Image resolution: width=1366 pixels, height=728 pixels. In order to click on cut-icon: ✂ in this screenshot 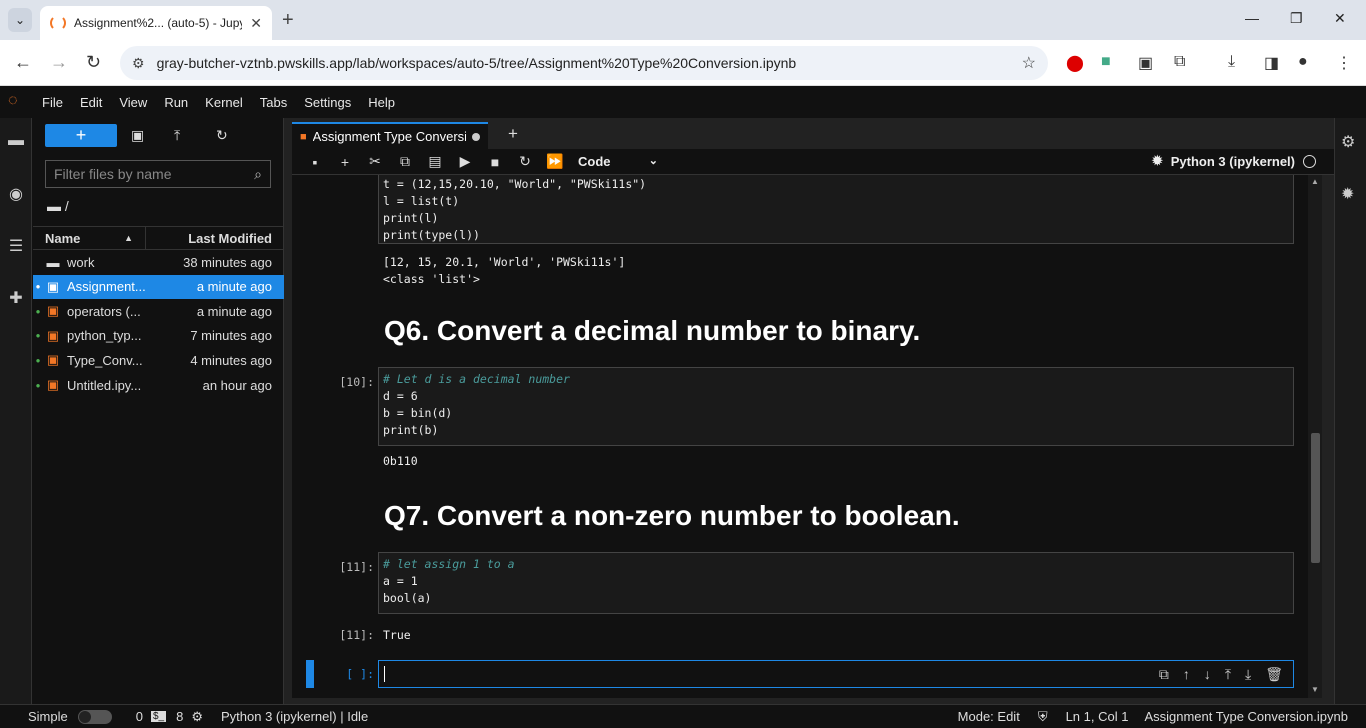, I will do `click(375, 161)`.